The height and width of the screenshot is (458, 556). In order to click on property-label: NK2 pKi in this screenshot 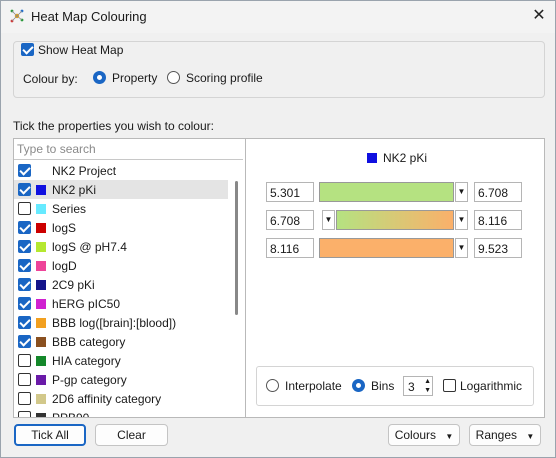, I will do `click(74, 190)`.